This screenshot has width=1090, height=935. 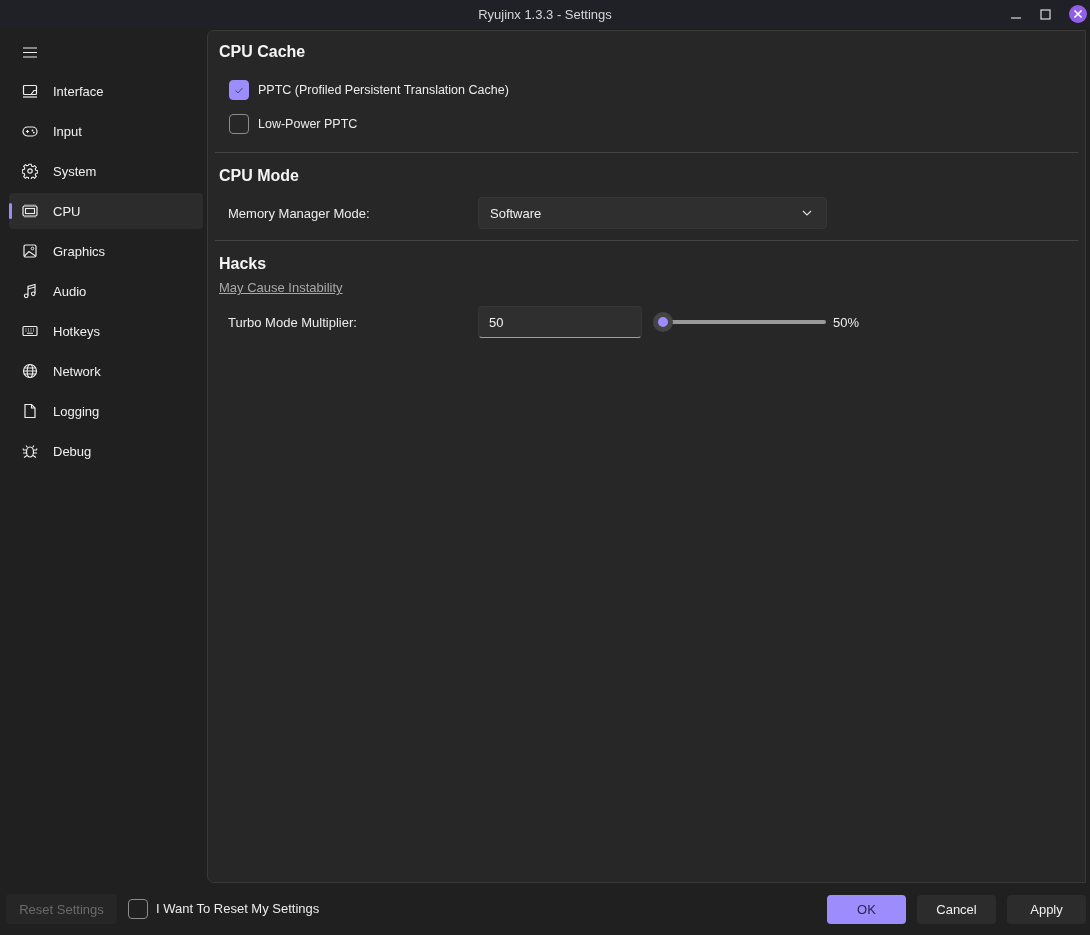 I want to click on check-icon, so click(x=239, y=90).